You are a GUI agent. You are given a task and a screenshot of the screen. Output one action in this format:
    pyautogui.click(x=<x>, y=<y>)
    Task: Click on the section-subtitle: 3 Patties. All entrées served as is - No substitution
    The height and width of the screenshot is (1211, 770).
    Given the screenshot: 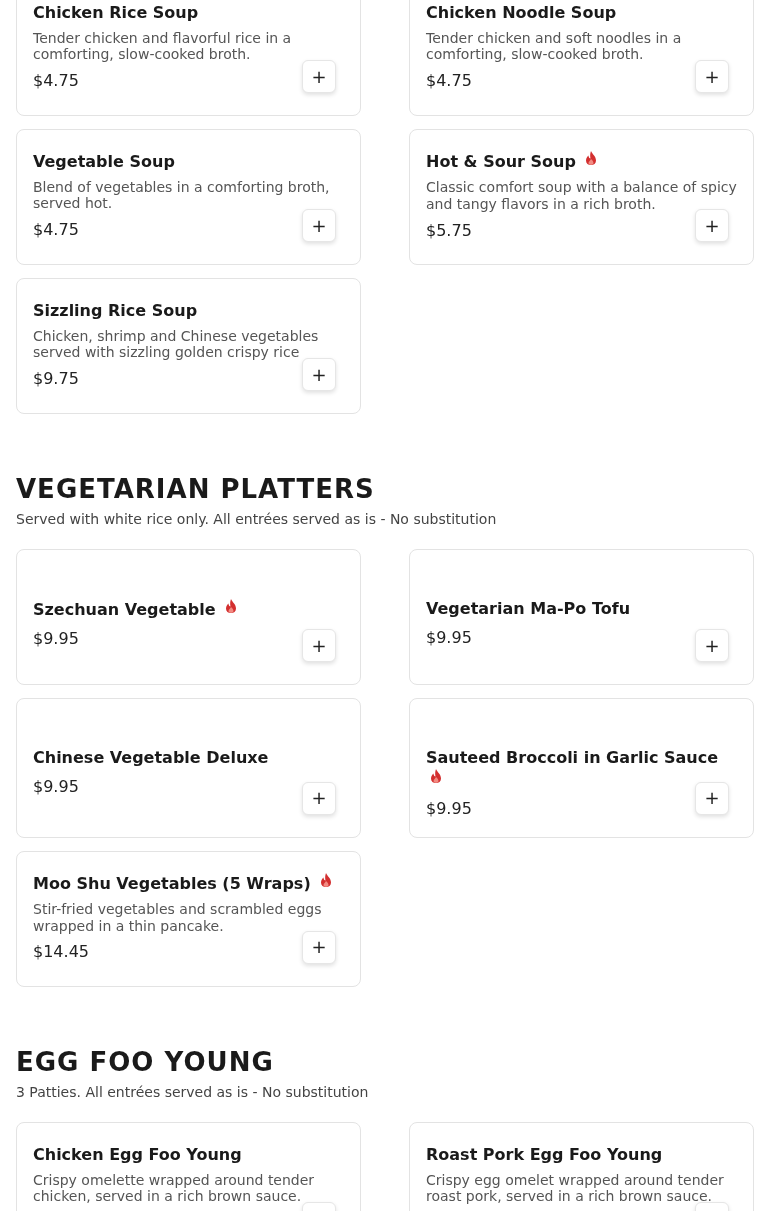 What is the action you would take?
    pyautogui.click(x=193, y=1092)
    